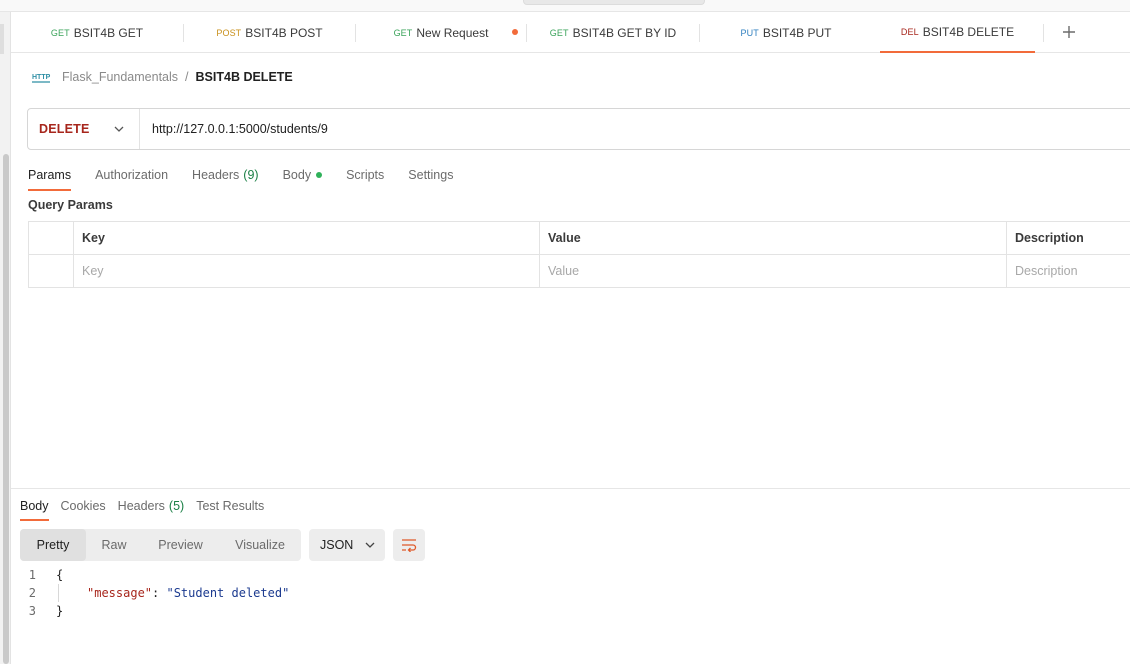 The height and width of the screenshot is (664, 1130). What do you see at coordinates (244, 77) in the screenshot?
I see `breadcrumb-request-name: BSIT4B DELETE` at bounding box center [244, 77].